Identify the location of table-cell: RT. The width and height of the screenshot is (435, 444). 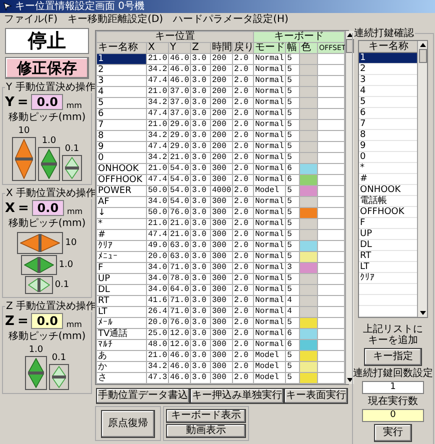
(121, 301).